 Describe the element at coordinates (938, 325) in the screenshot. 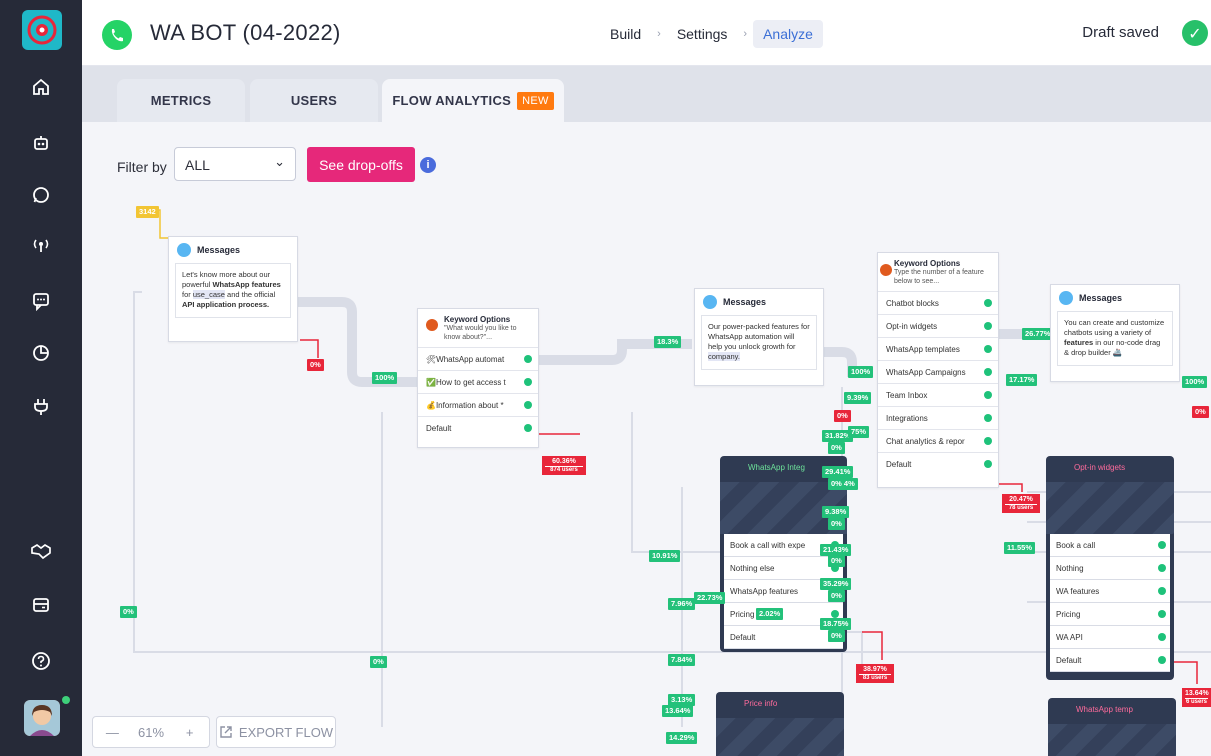

I see `keyword-option: Opt-in widgets` at that location.